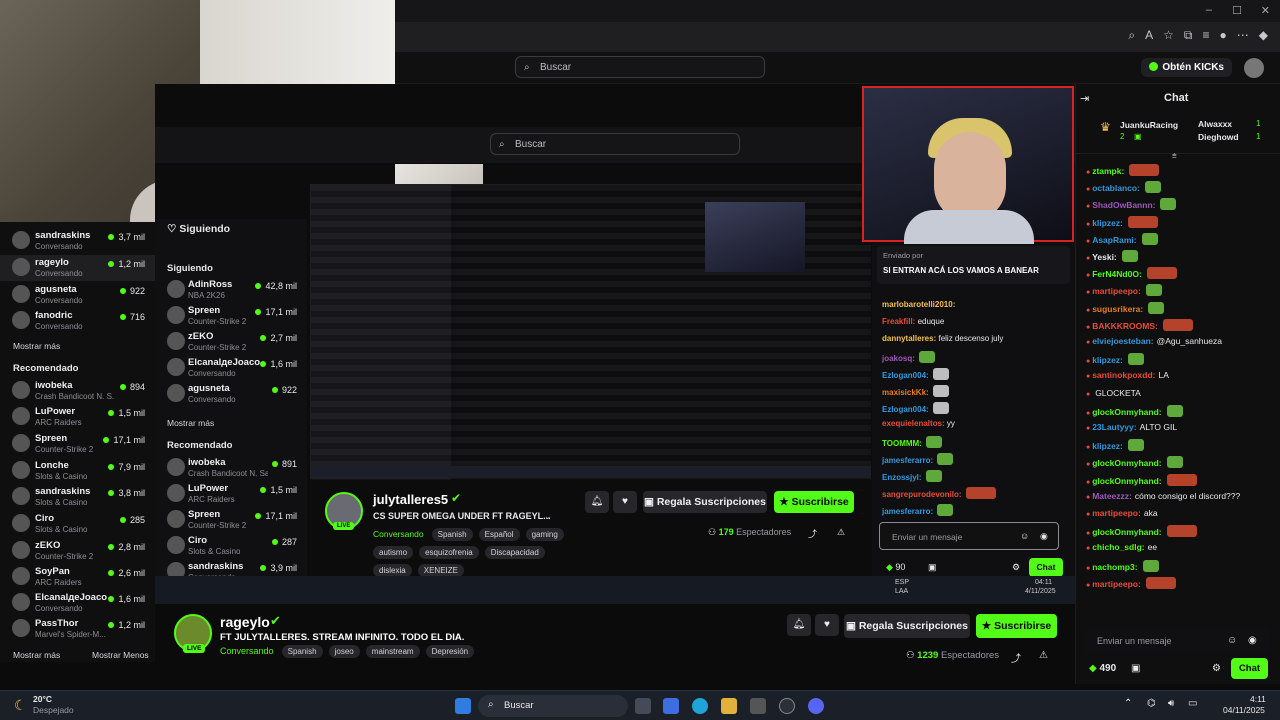 Image resolution: width=1280 pixels, height=720 pixels. I want to click on obs-icon, so click(787, 706).